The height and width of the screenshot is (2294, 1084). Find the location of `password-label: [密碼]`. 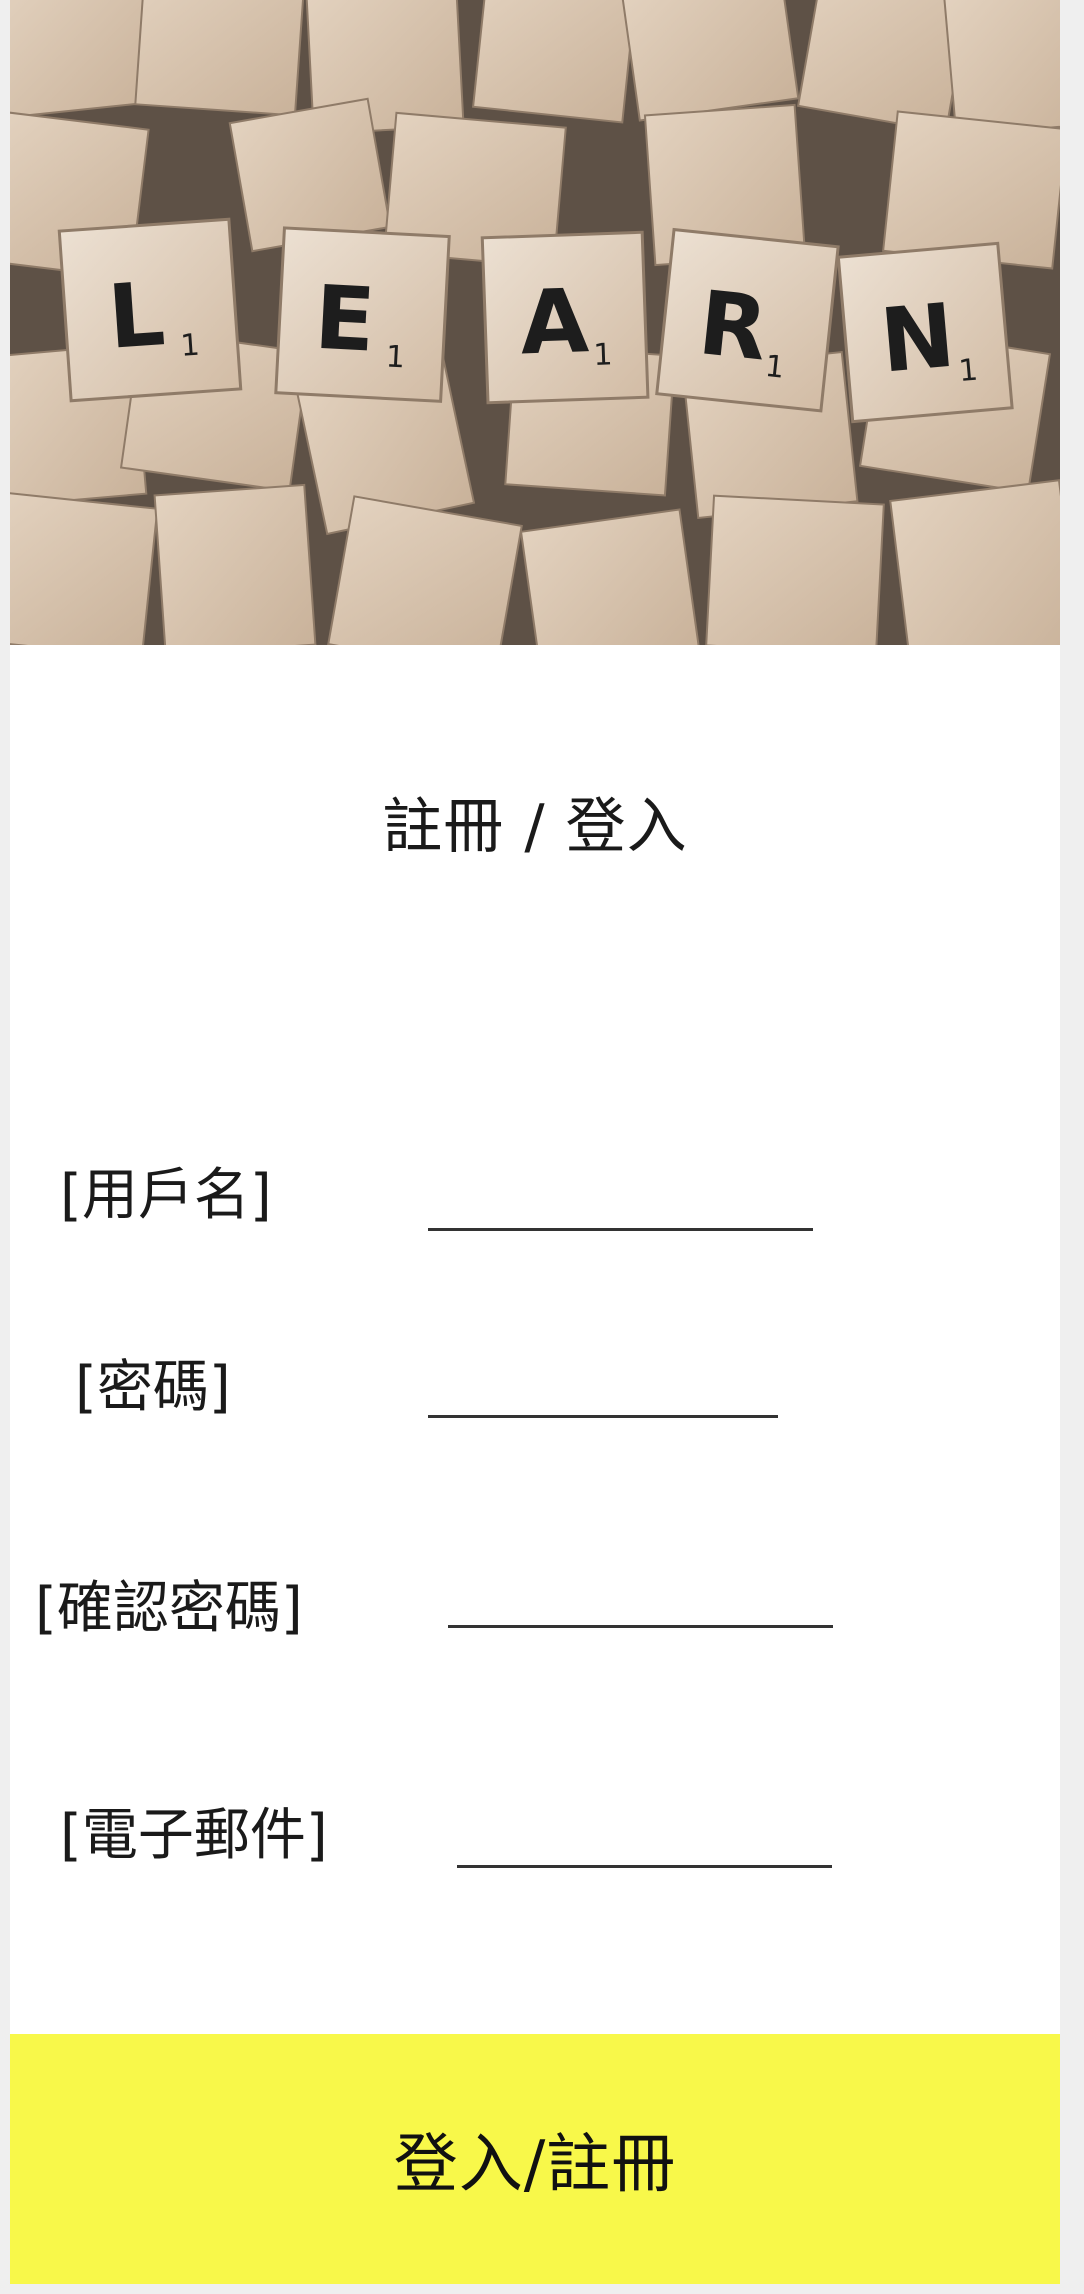

password-label: [密碼] is located at coordinates (153, 1387).